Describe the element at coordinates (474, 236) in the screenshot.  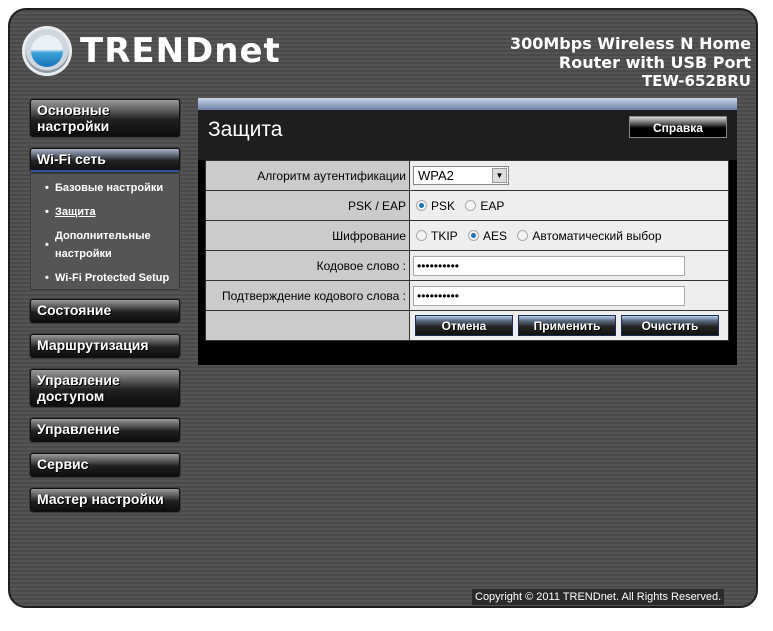
I see `radio-aes` at that location.